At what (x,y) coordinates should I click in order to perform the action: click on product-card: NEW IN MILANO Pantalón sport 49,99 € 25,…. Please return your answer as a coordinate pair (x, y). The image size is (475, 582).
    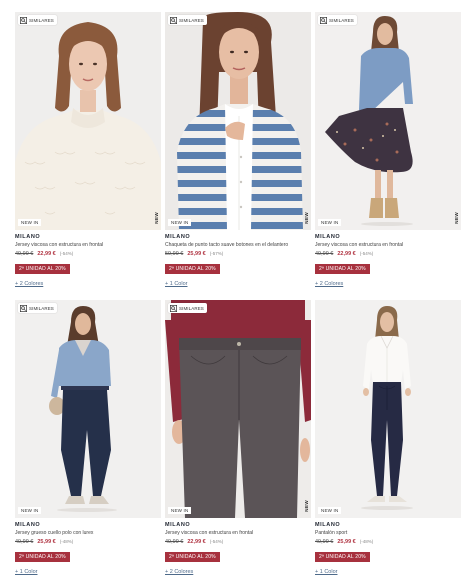
    Looking at the image, I should click on (388, 441).